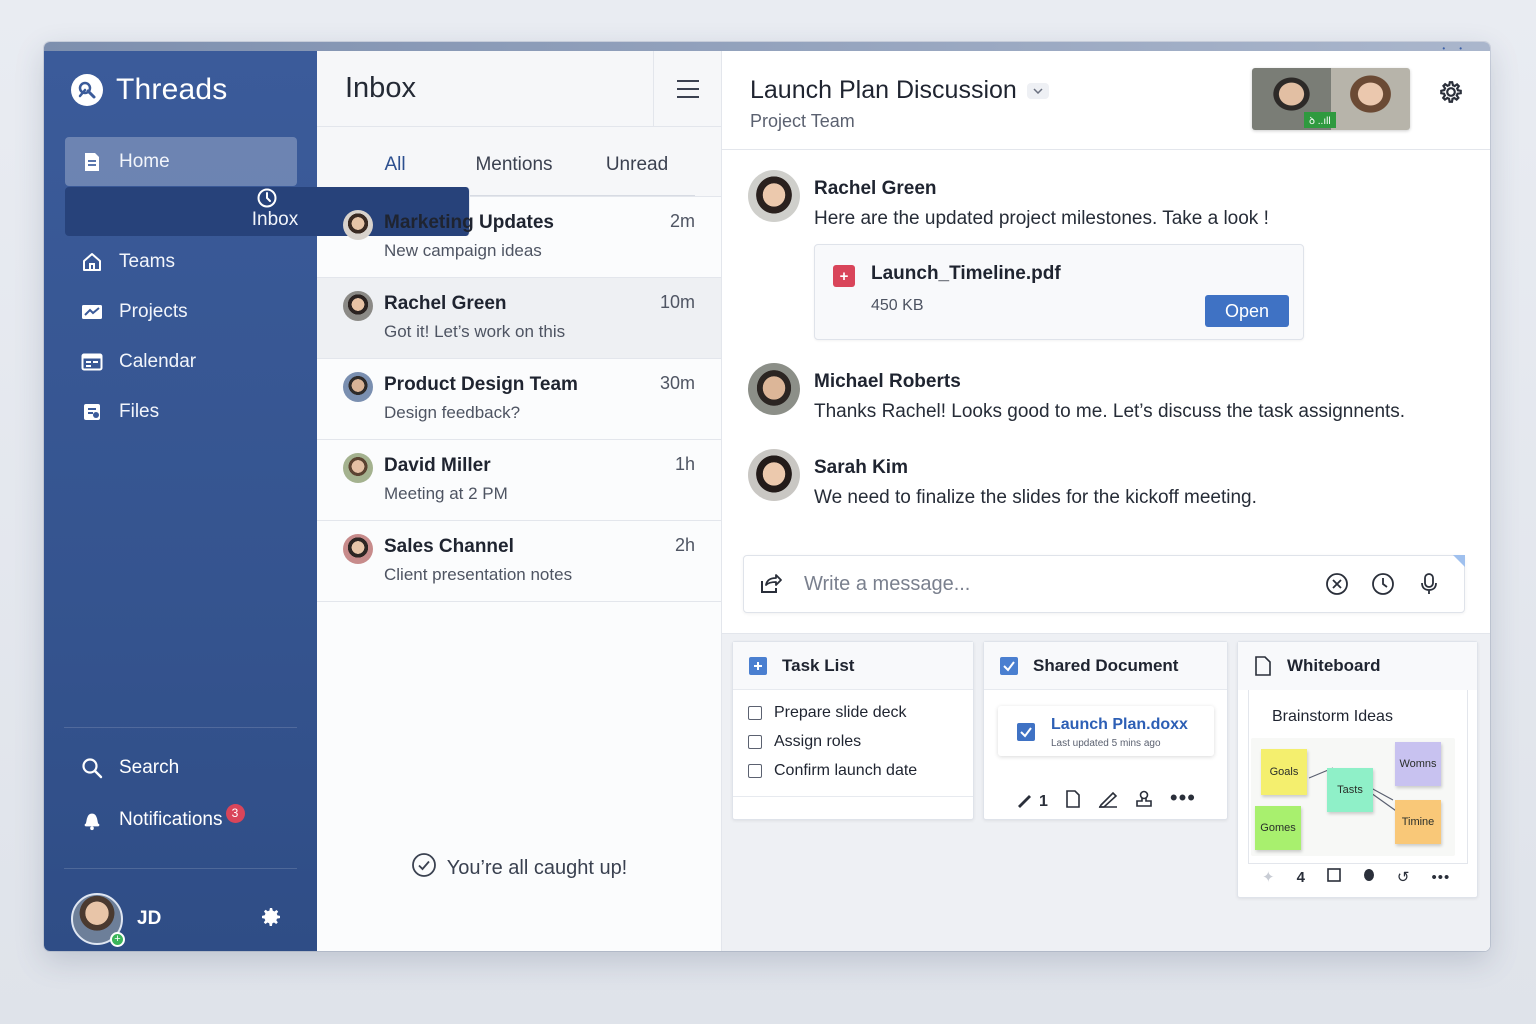  I want to click on attachment-filename: Launch_Timeline.pdf, so click(966, 273).